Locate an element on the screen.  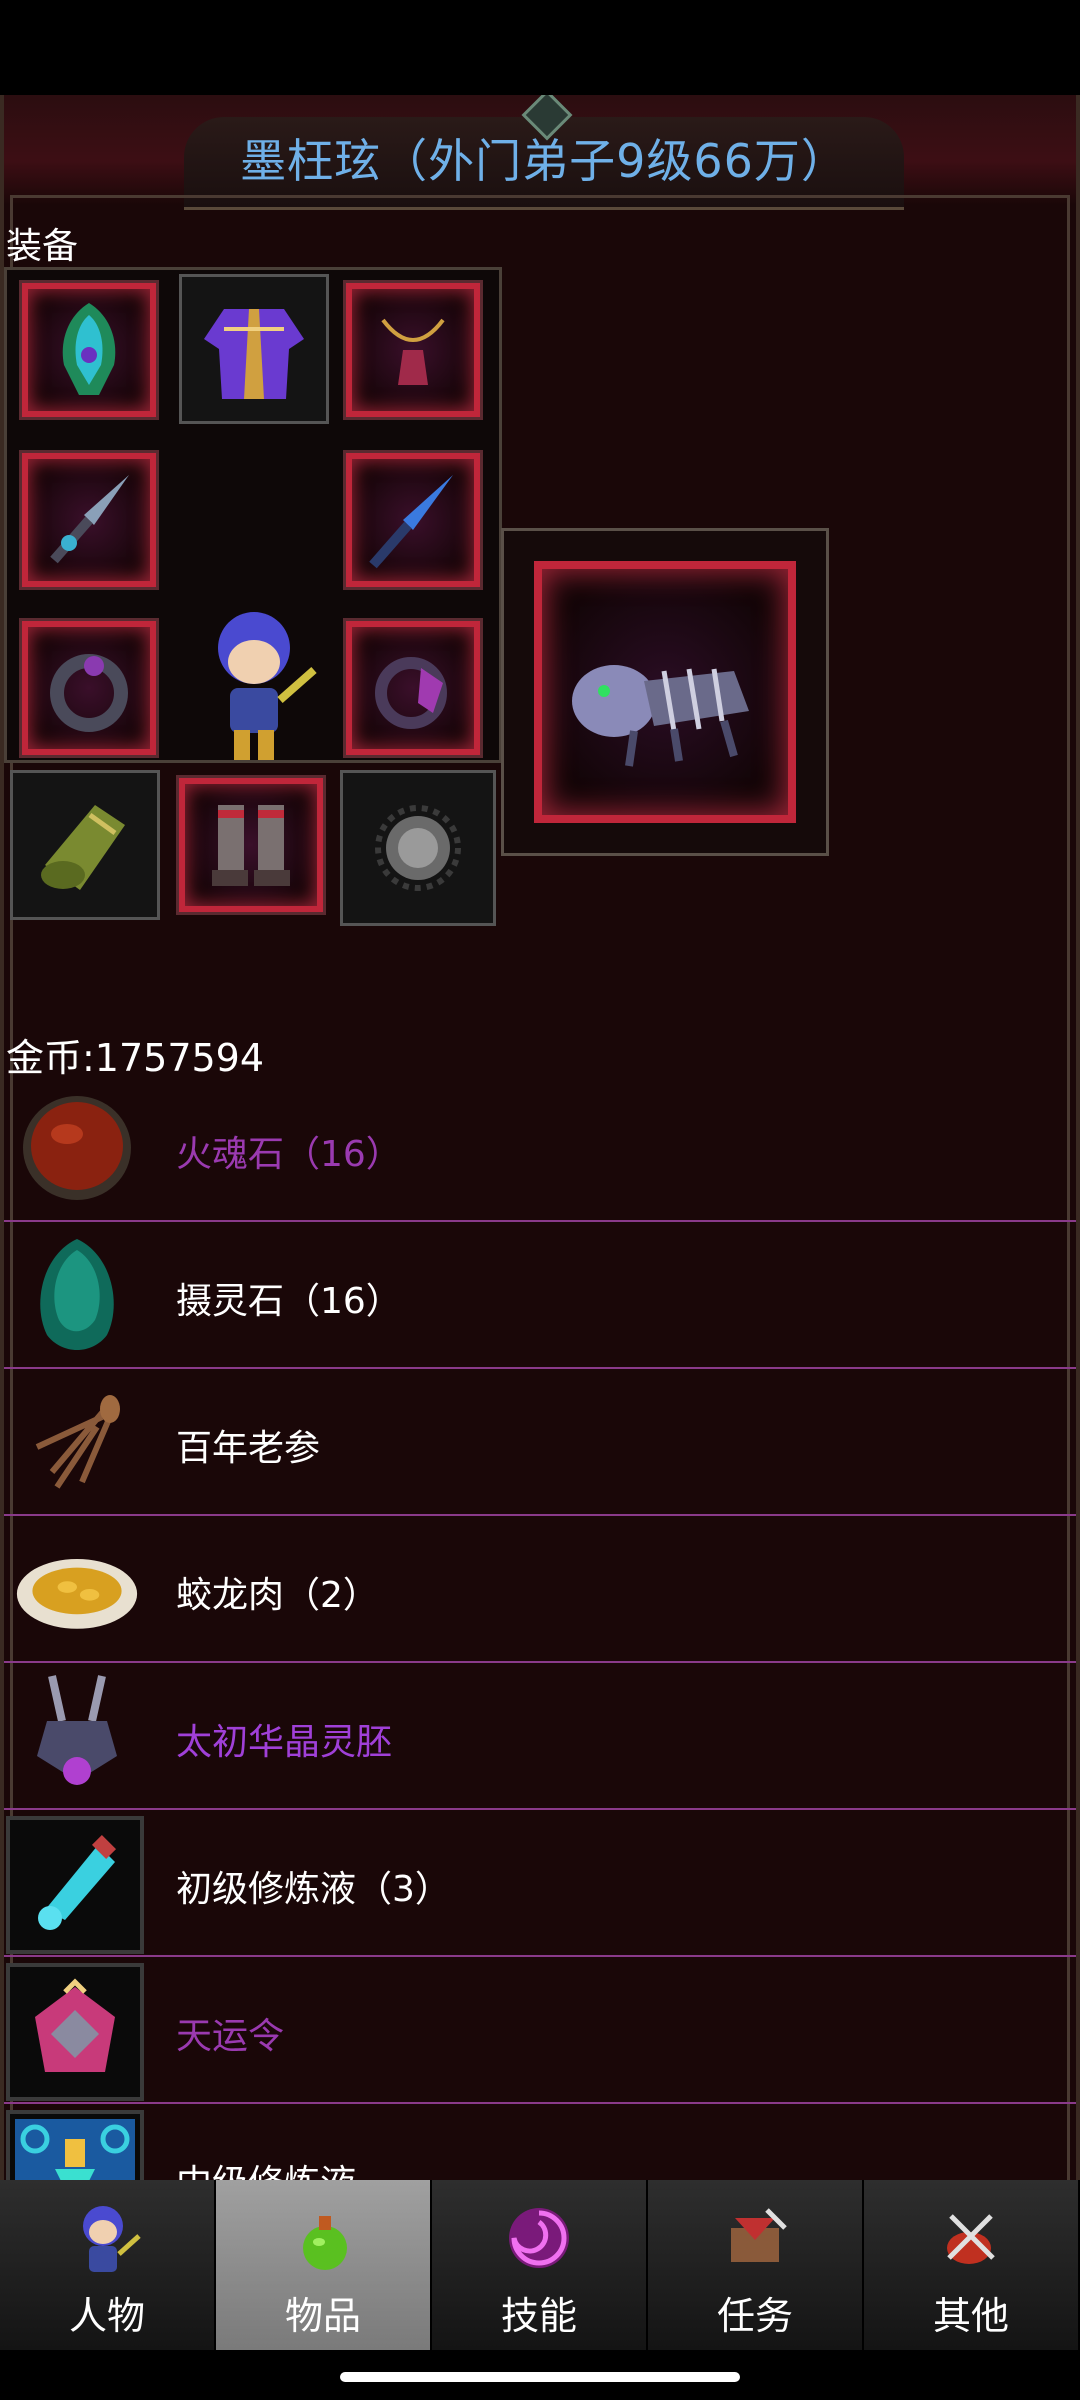
equip-slot-blade is located at coordinates (413, 520).